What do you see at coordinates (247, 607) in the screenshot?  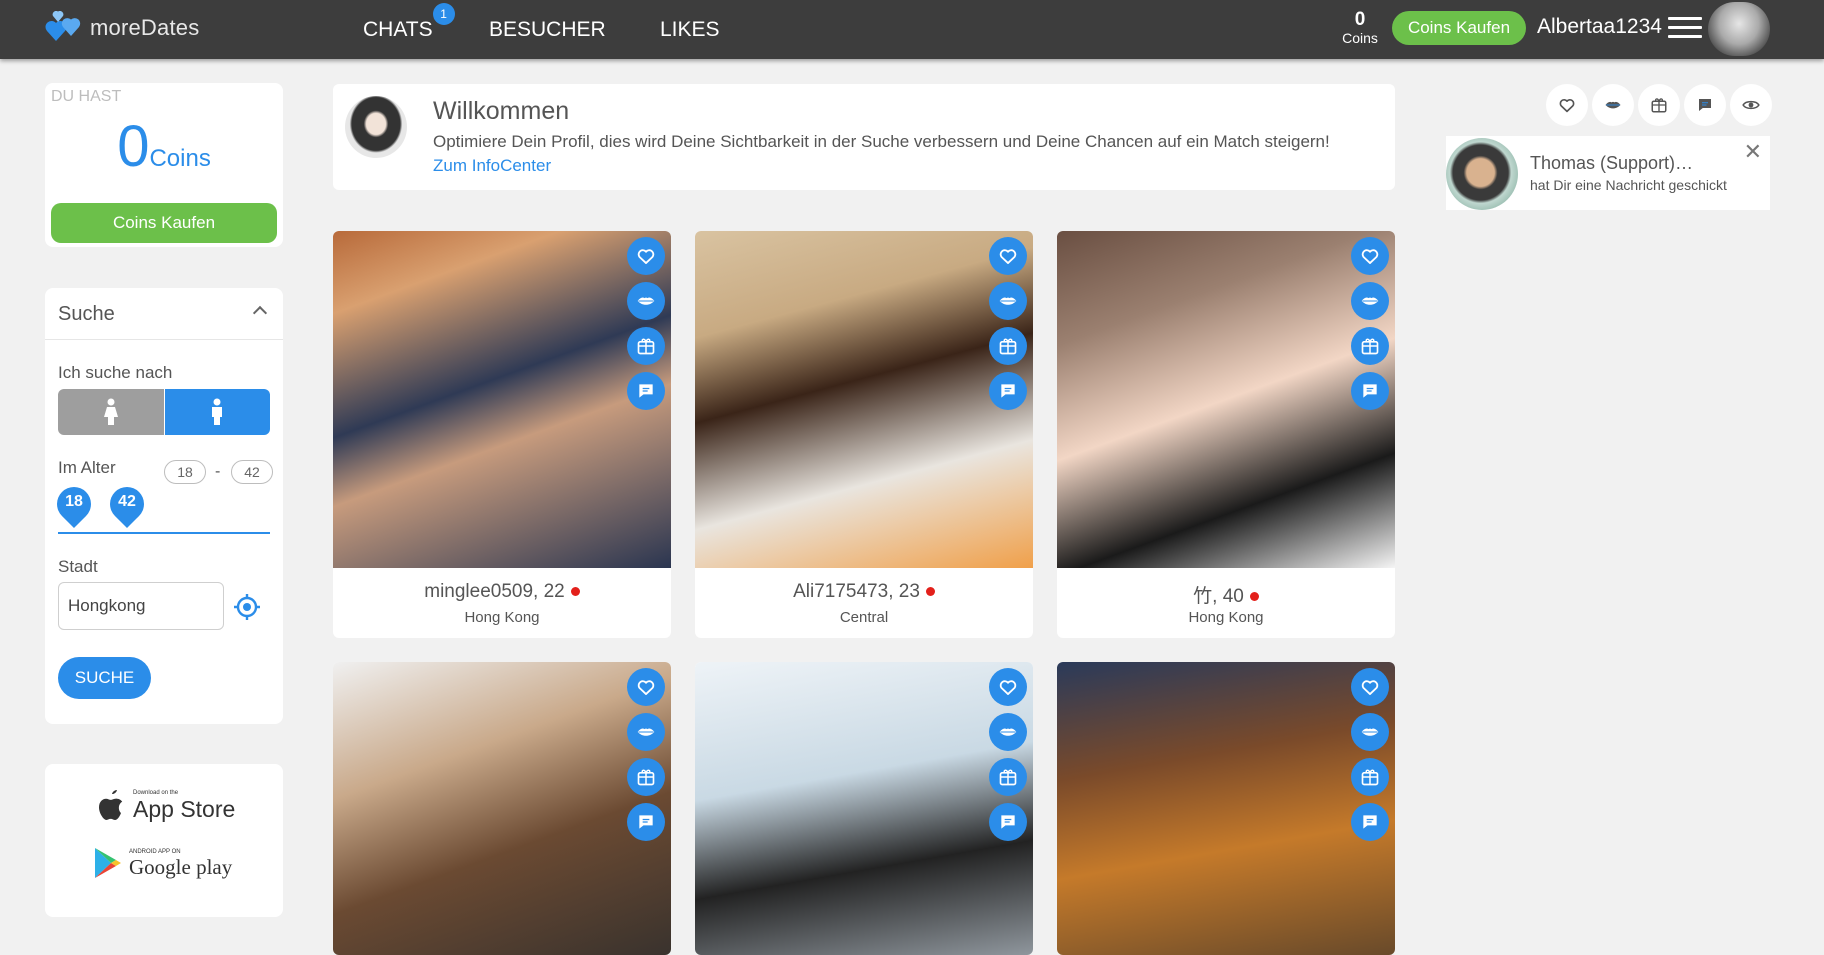 I see `locate-icon` at bounding box center [247, 607].